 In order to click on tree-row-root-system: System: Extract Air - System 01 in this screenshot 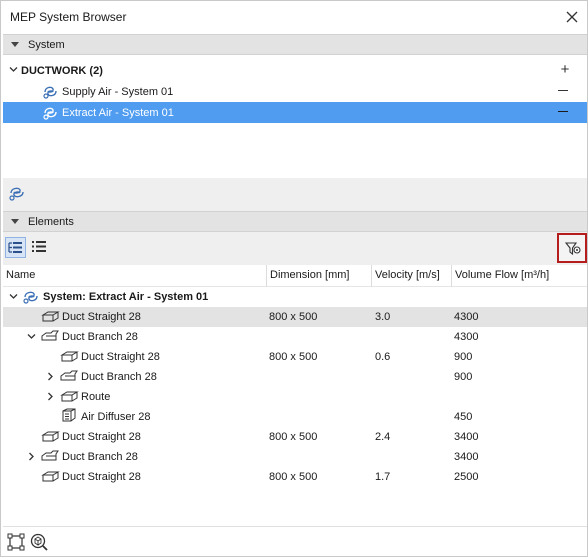, I will do `click(295, 297)`.